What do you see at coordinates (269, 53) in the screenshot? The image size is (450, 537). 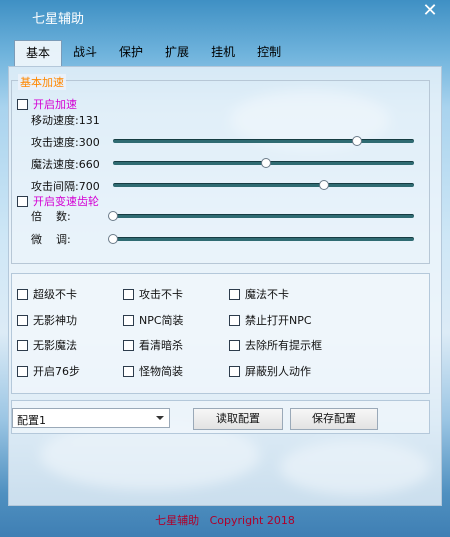 I see `tab-control: 控制` at bounding box center [269, 53].